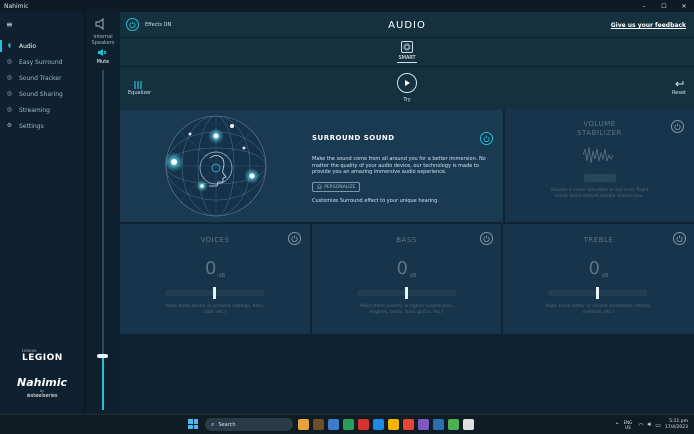  What do you see at coordinates (679, 238) in the screenshot?
I see `treble-power-button` at bounding box center [679, 238].